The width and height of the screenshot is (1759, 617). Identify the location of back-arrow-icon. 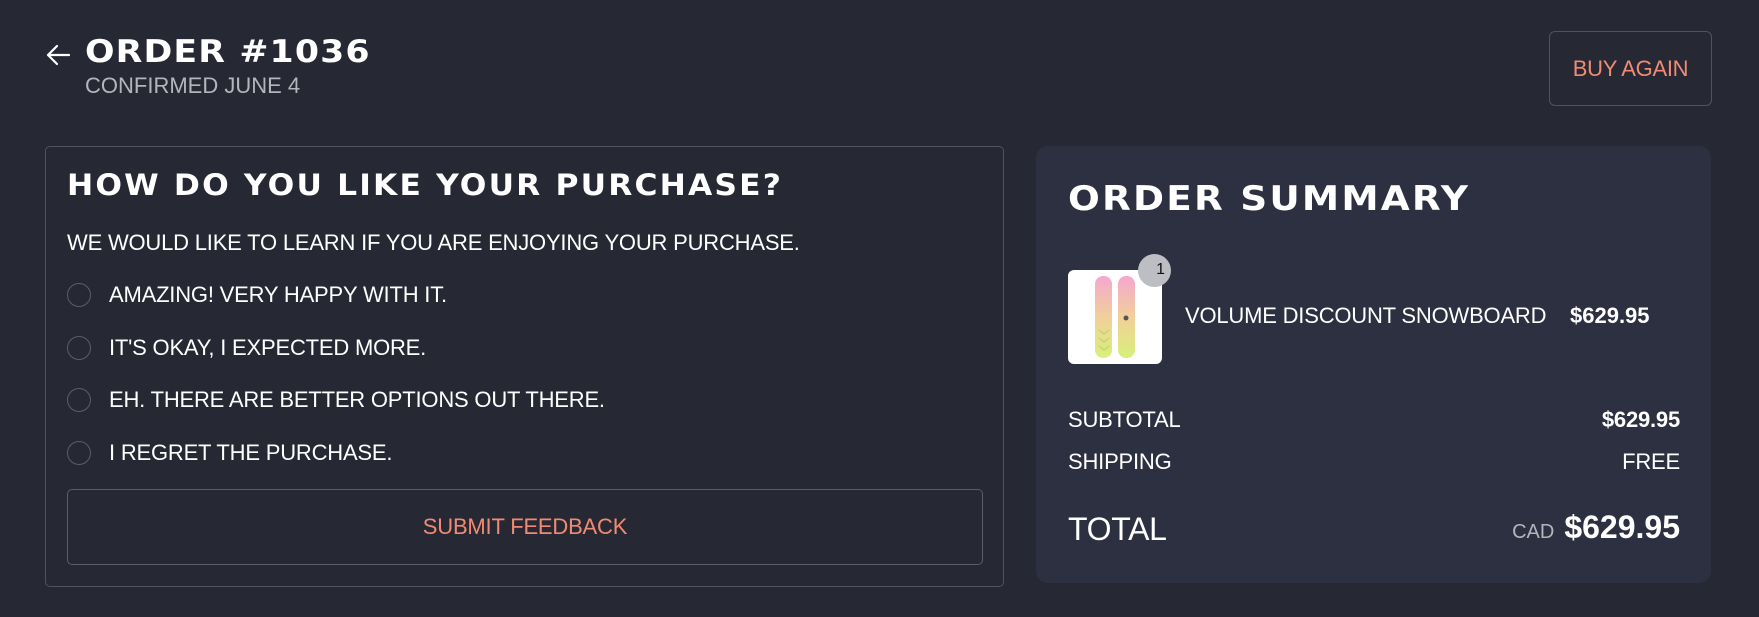
(58, 55).